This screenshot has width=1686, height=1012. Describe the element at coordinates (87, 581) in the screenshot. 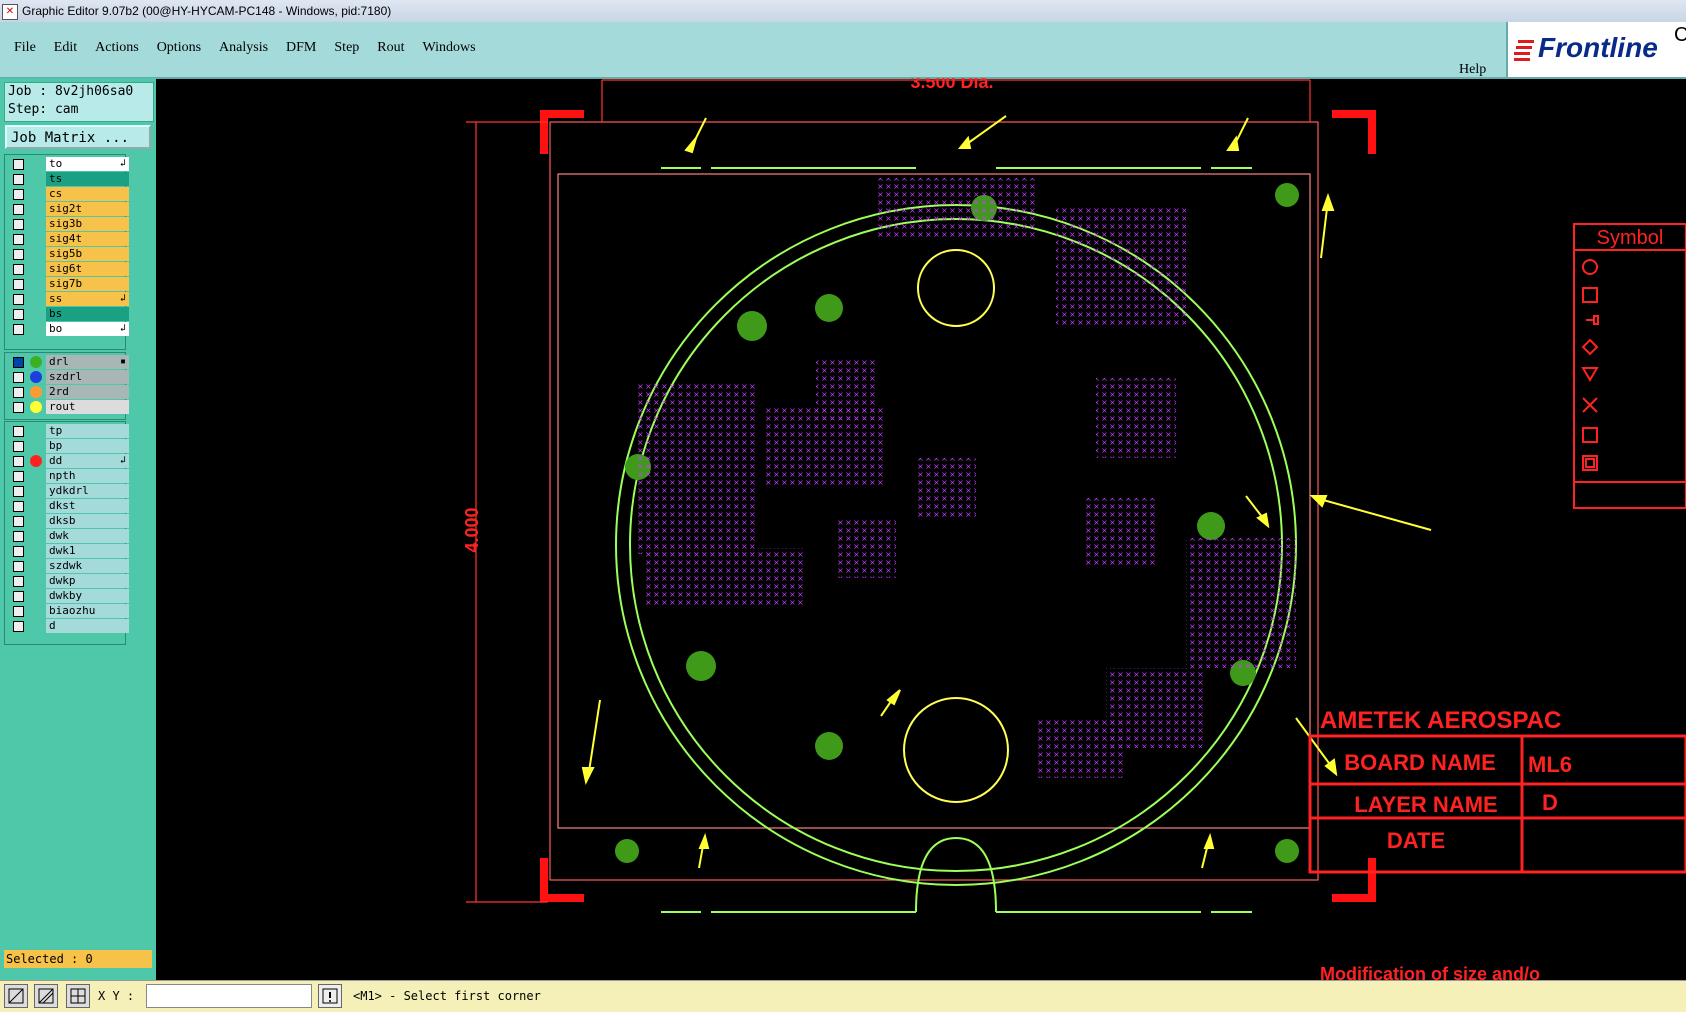

I see `layer-name: dwkp` at that location.